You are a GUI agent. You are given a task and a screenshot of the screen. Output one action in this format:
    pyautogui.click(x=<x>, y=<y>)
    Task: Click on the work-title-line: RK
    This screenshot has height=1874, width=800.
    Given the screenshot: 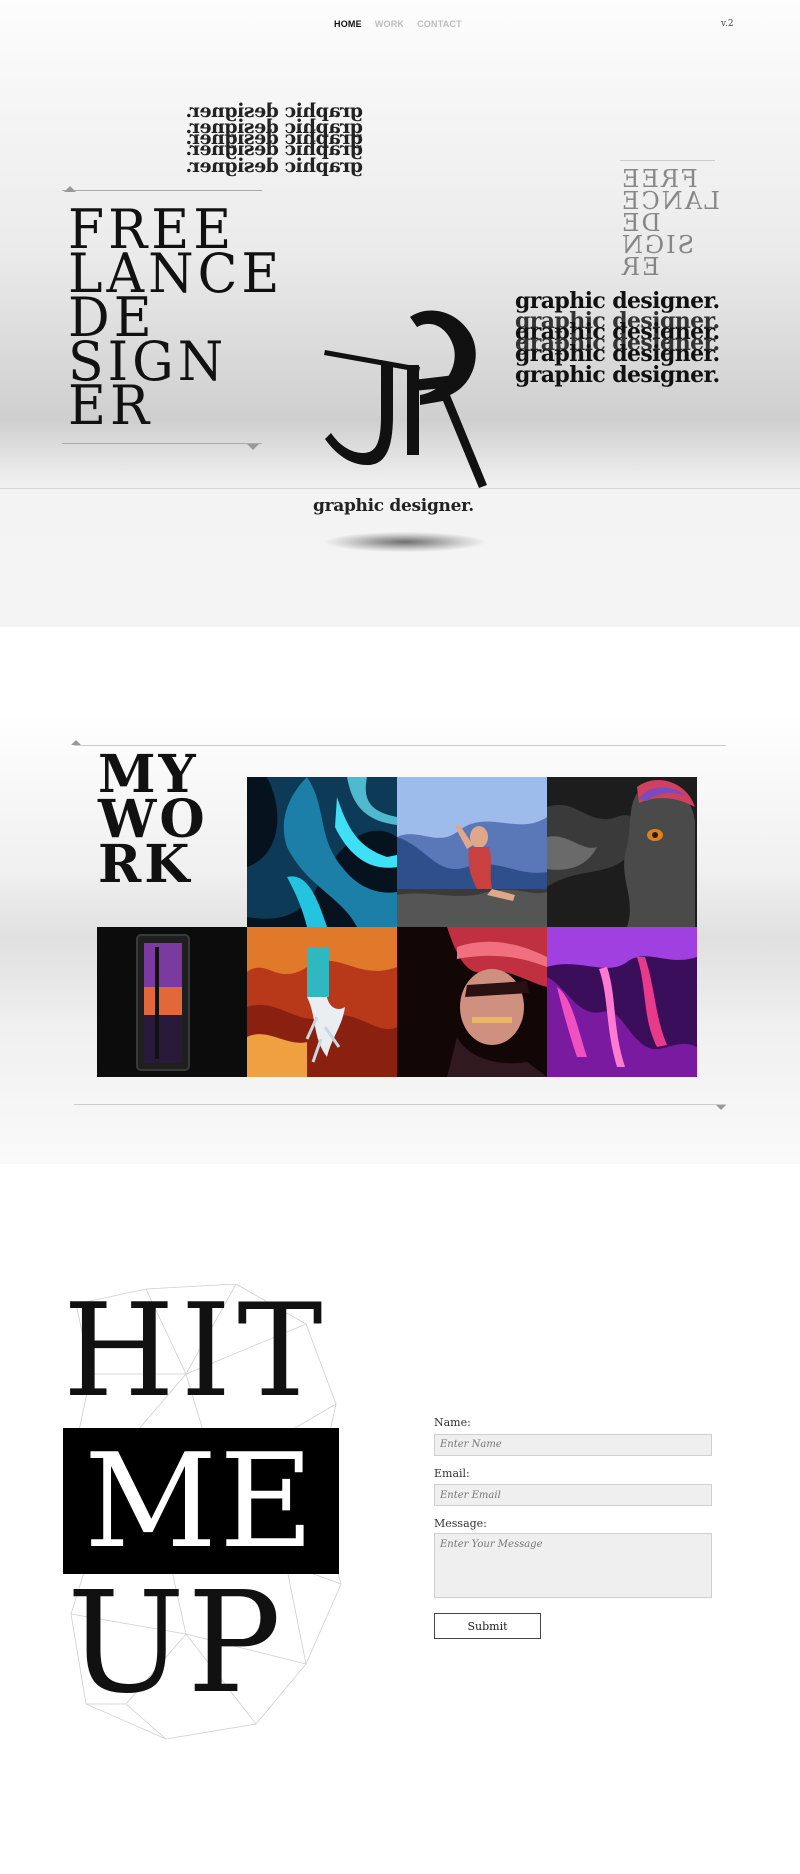 What is the action you would take?
    pyautogui.click(x=145, y=864)
    